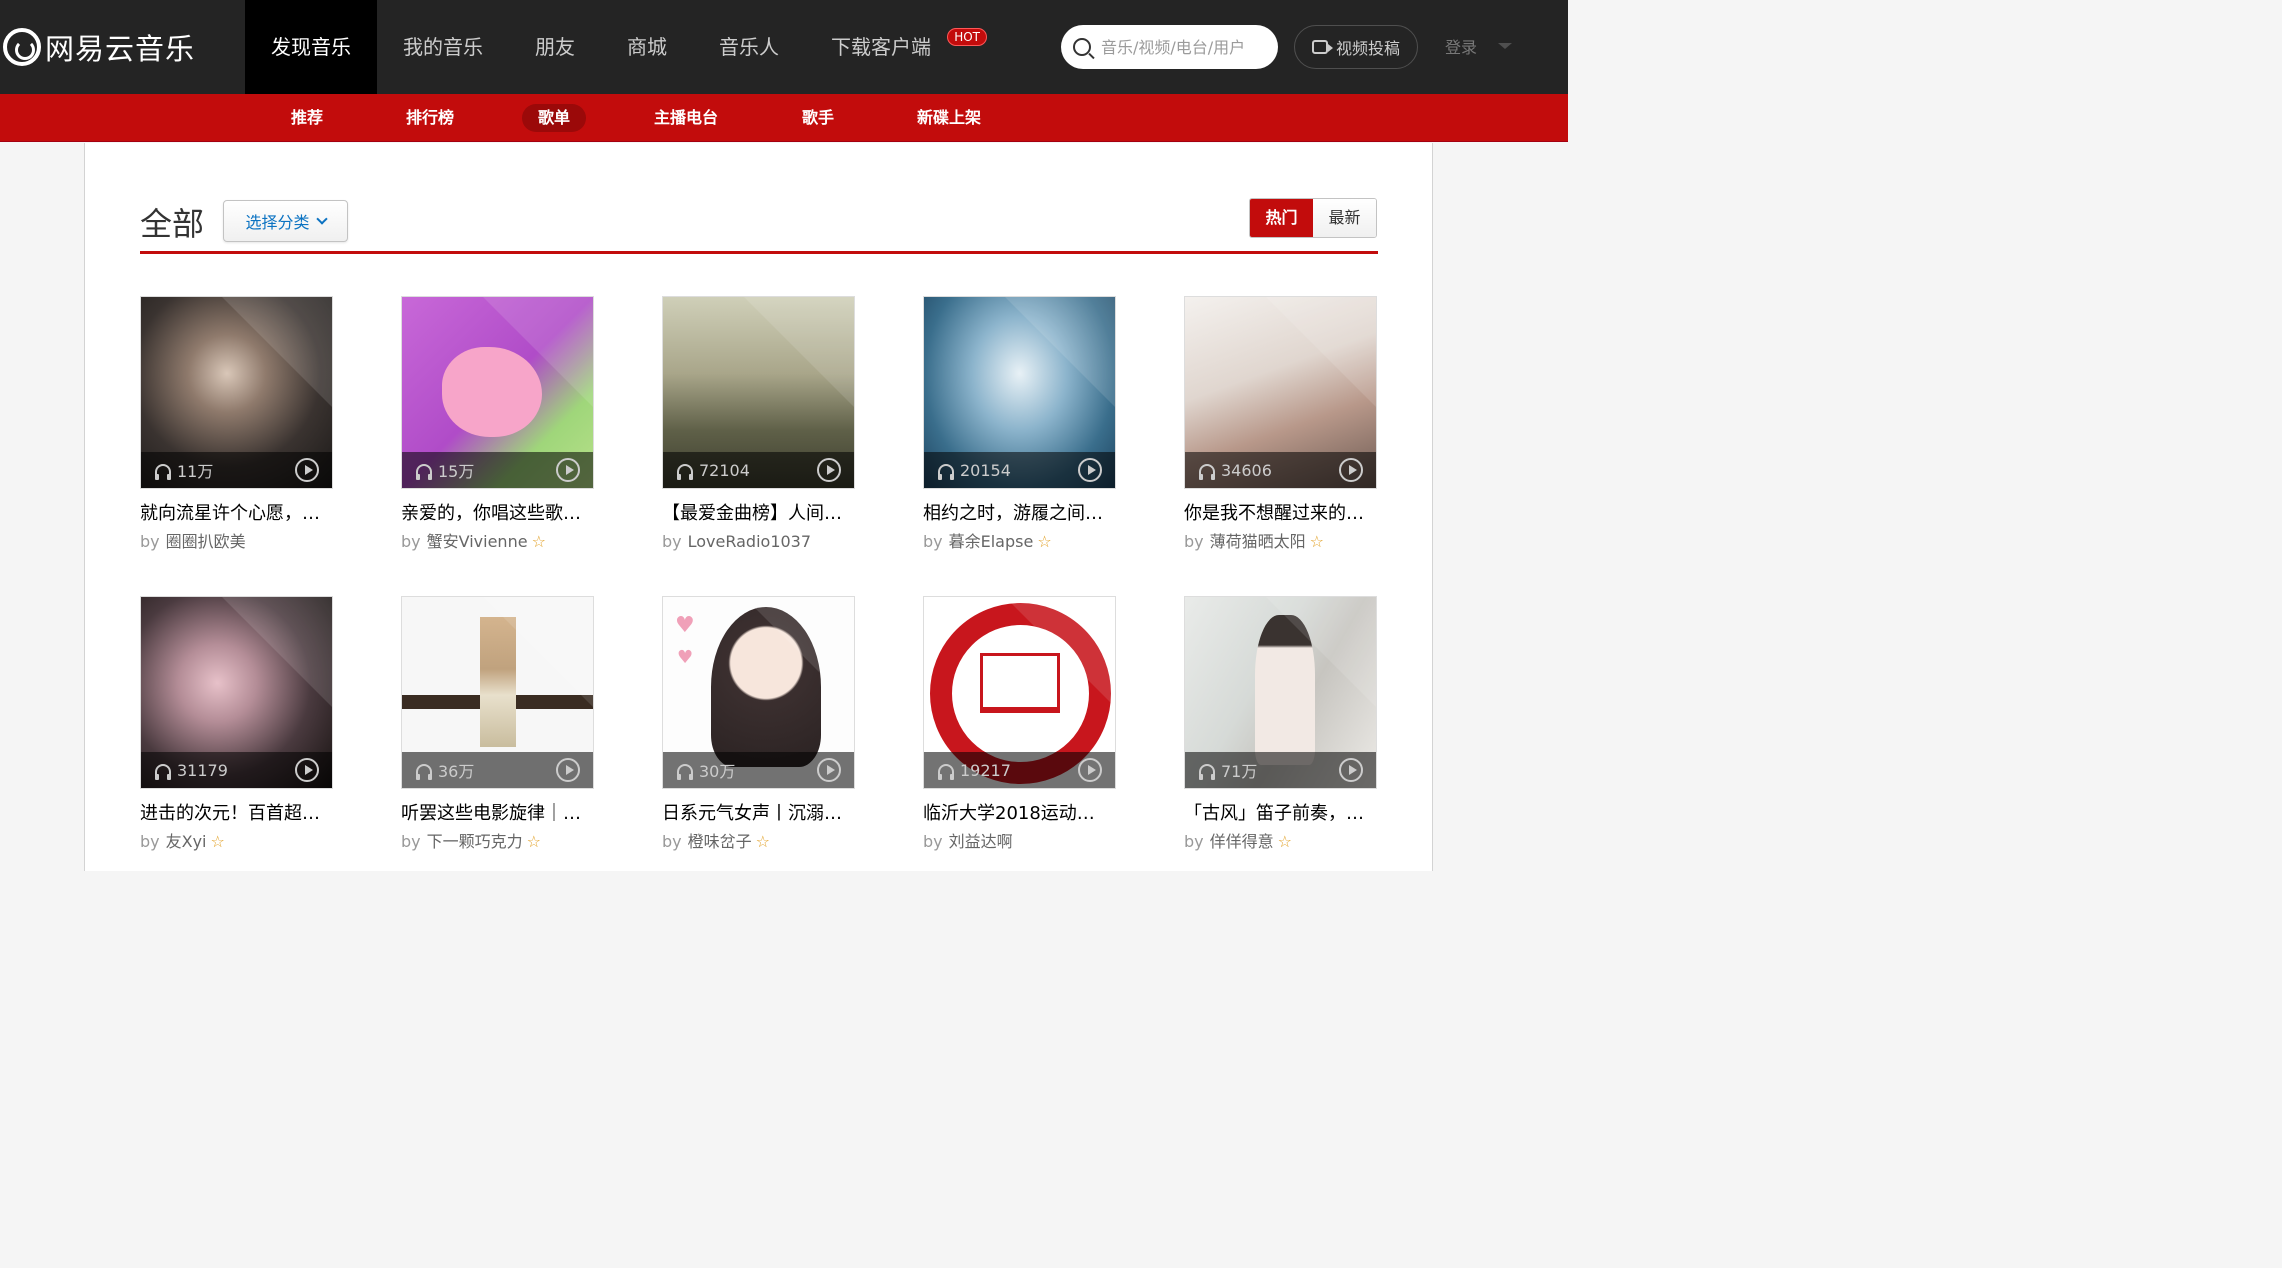 This screenshot has width=2282, height=1268. Describe the element at coordinates (881, 47) in the screenshot. I see `nav-item-download-label: 下载客户端` at that location.